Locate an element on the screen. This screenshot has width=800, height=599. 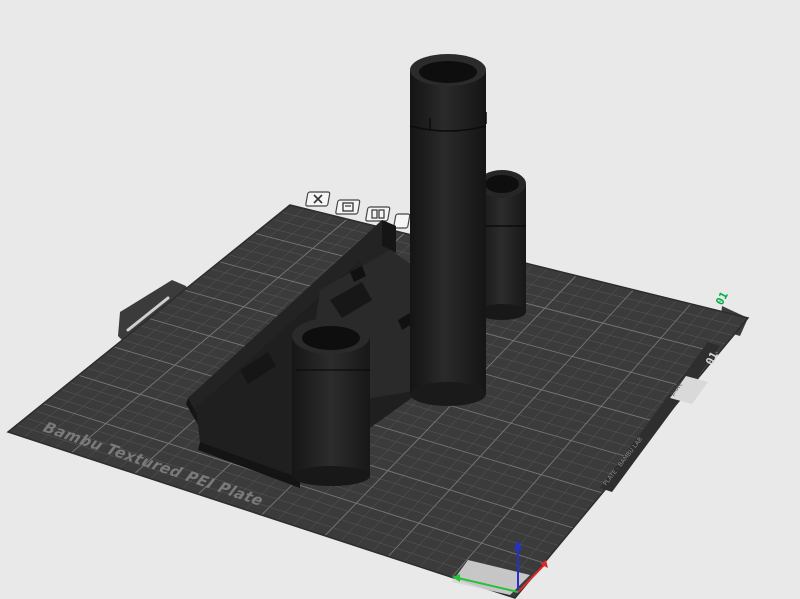
model-tall-column is located at coordinates (448, 230).